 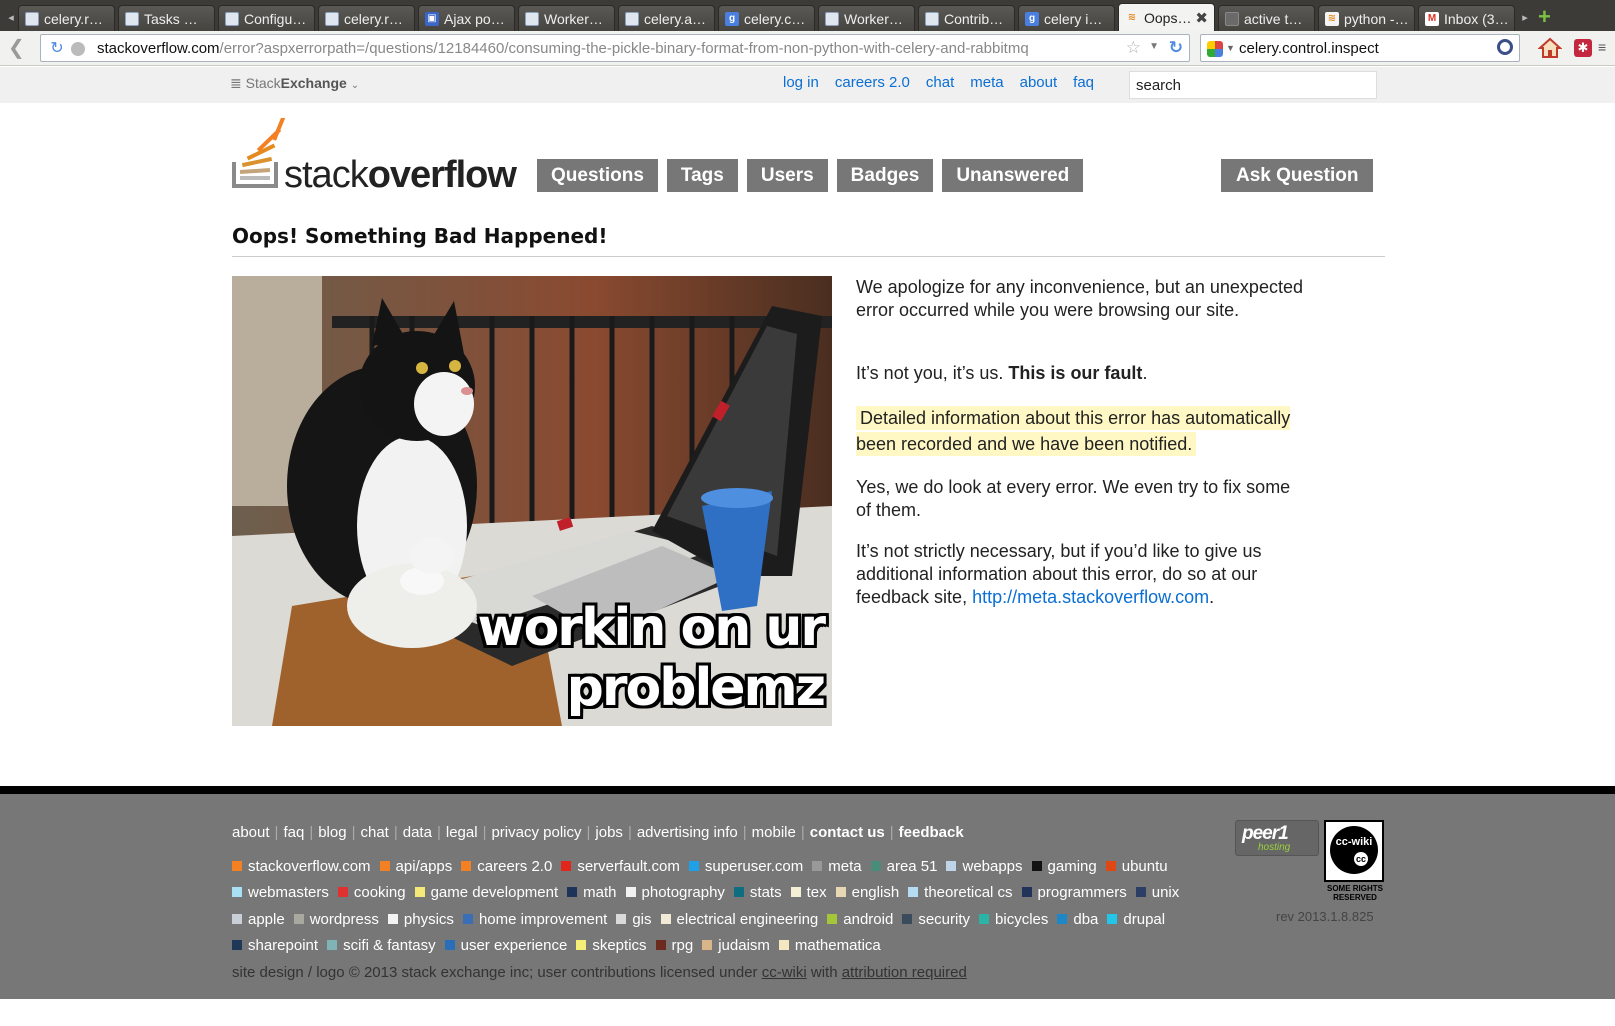 What do you see at coordinates (462, 832) in the screenshot?
I see `footer-link-legal: legal` at bounding box center [462, 832].